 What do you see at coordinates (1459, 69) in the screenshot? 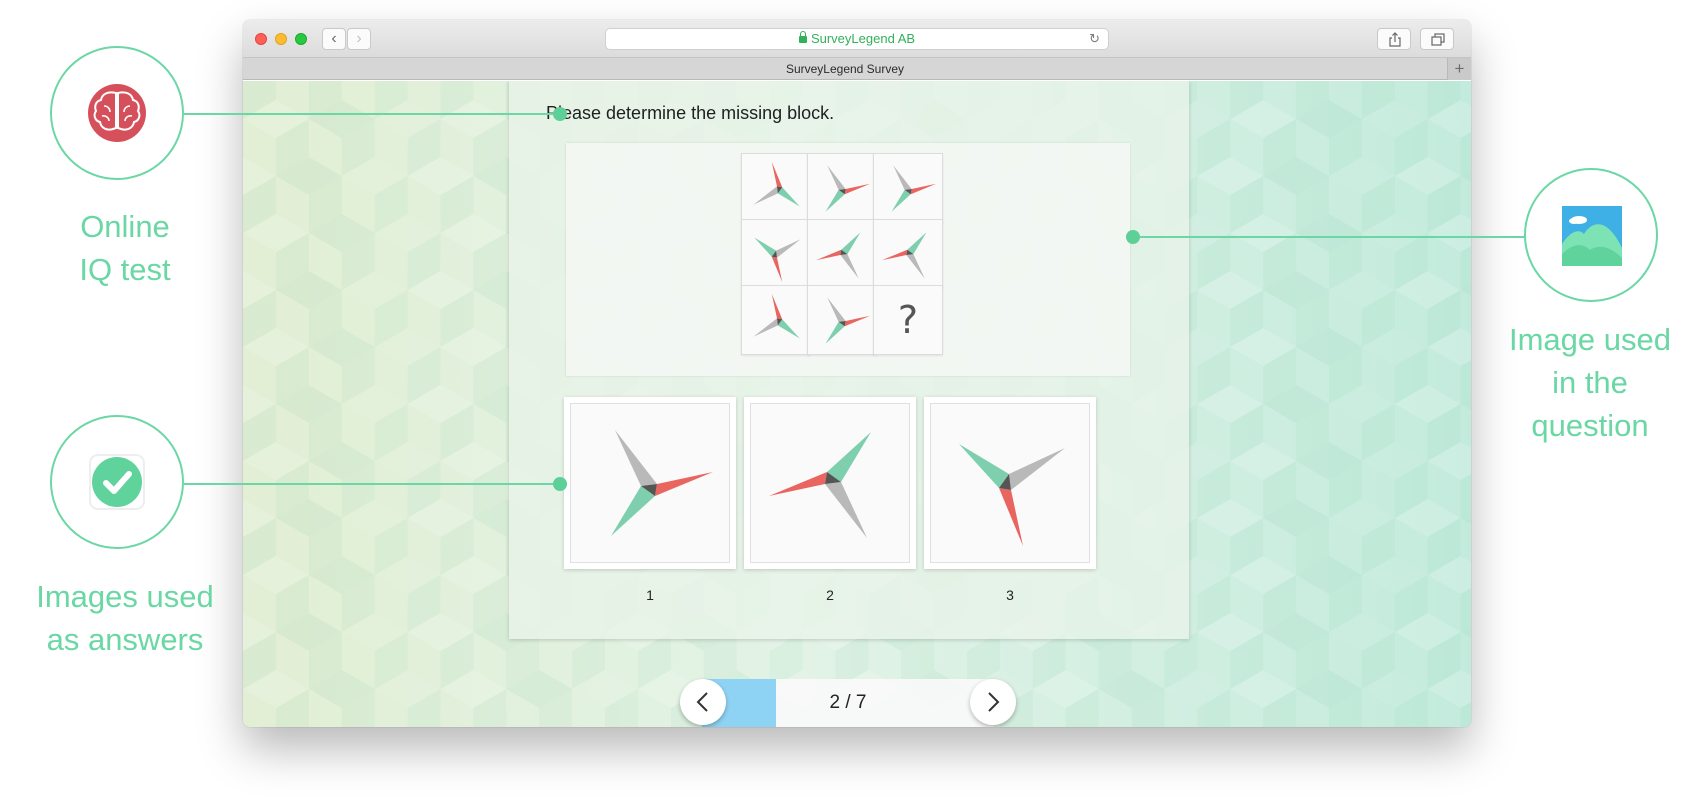
I see `new-tab-button: +` at bounding box center [1459, 69].